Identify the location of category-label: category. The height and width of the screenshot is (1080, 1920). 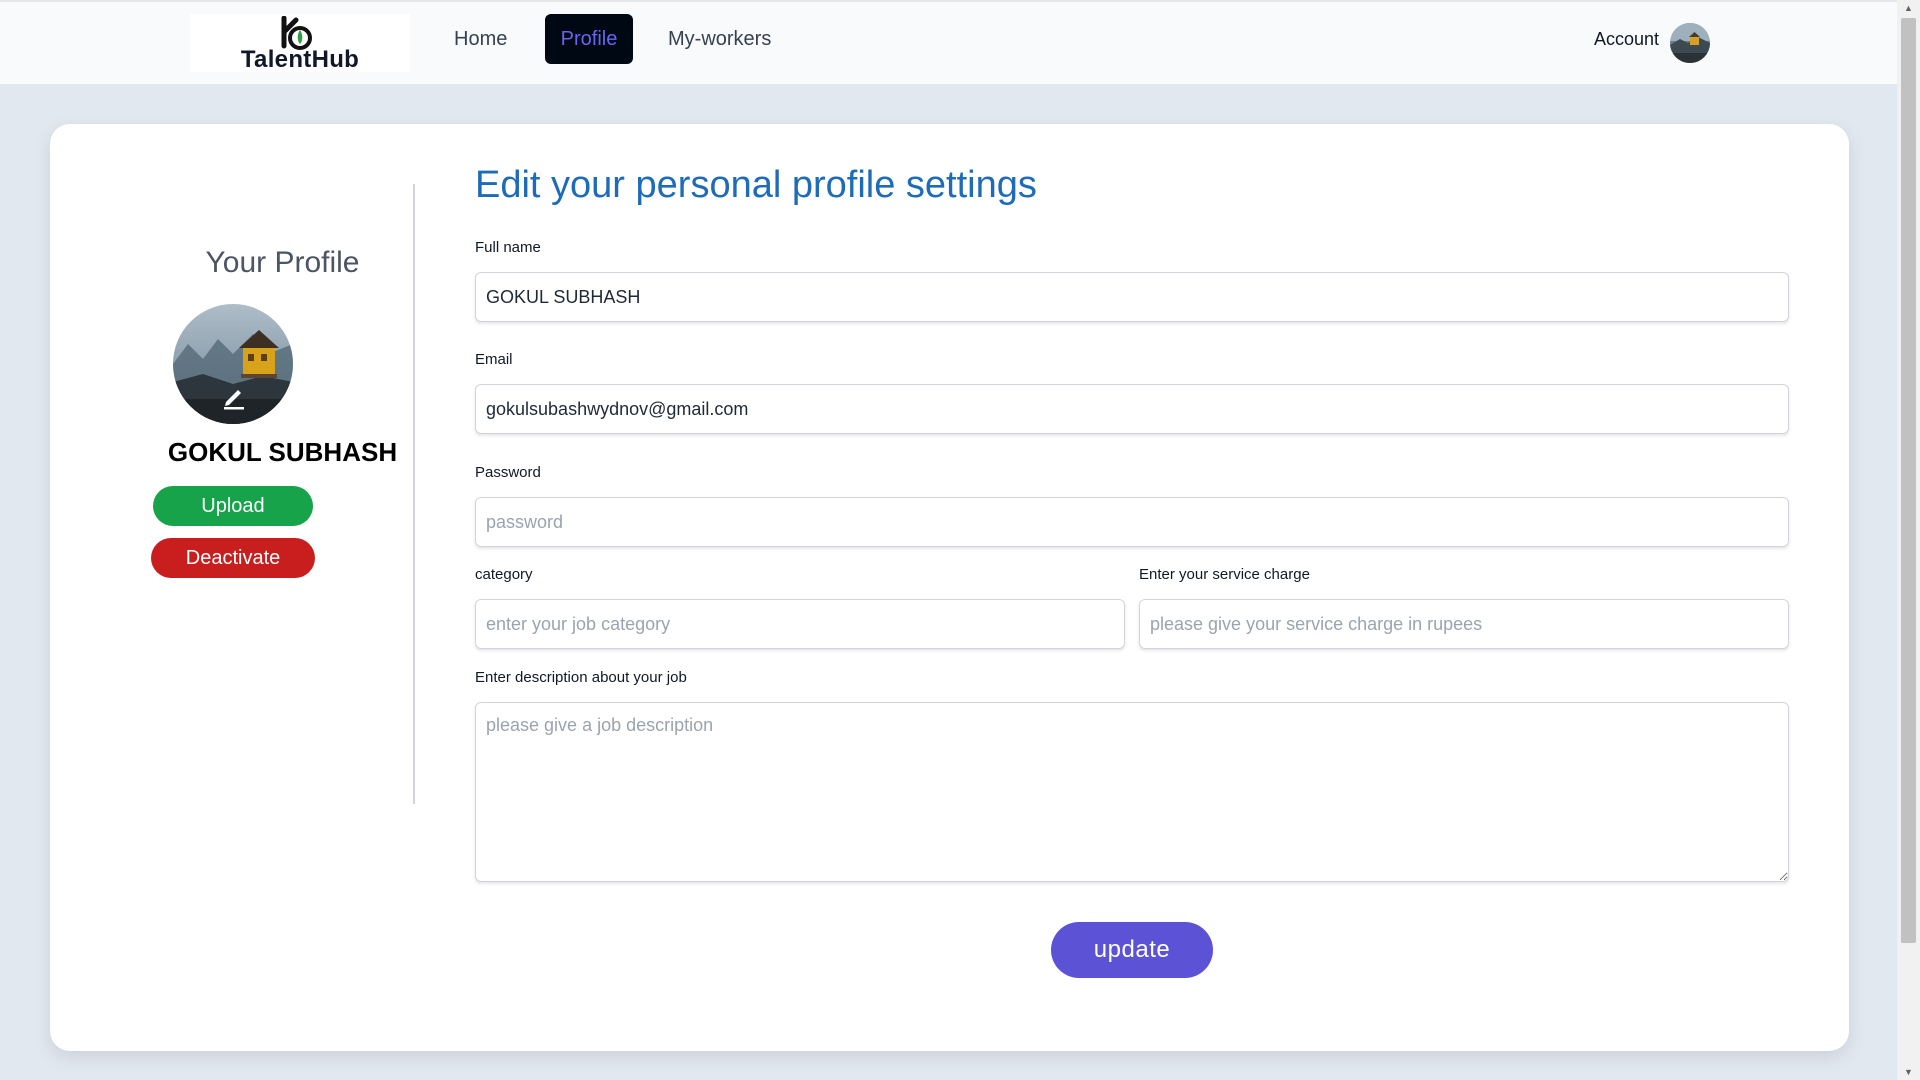
(504, 574).